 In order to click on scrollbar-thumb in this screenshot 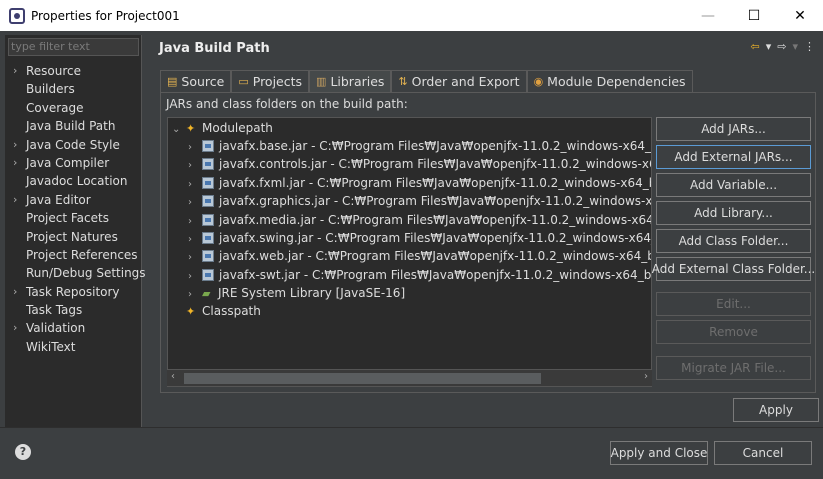, I will do `click(362, 378)`.